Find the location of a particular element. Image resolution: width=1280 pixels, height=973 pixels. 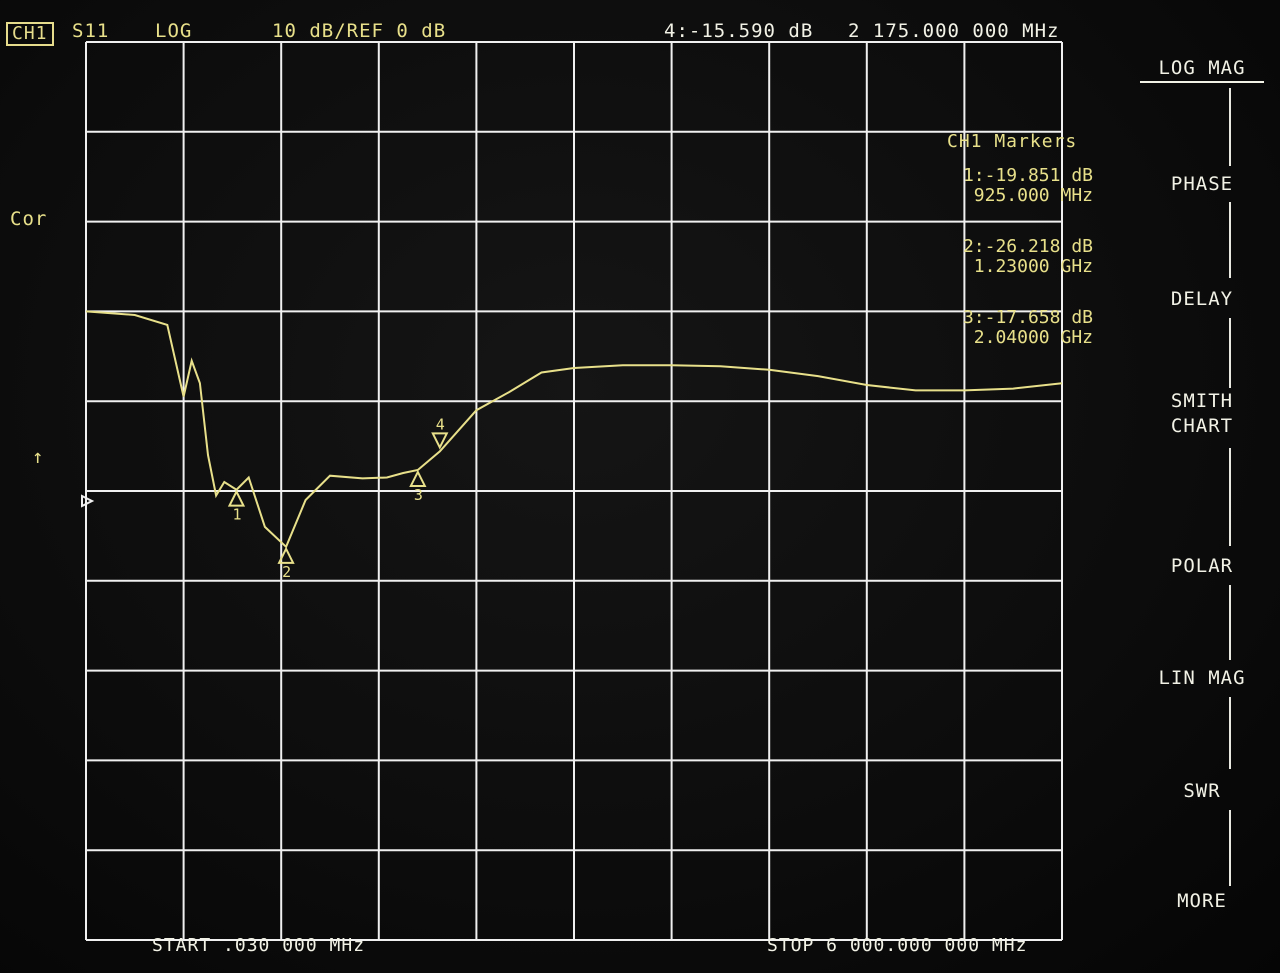

marker-entry: 1:-19.851 dB 925.000 MHz is located at coordinates (1027, 186).